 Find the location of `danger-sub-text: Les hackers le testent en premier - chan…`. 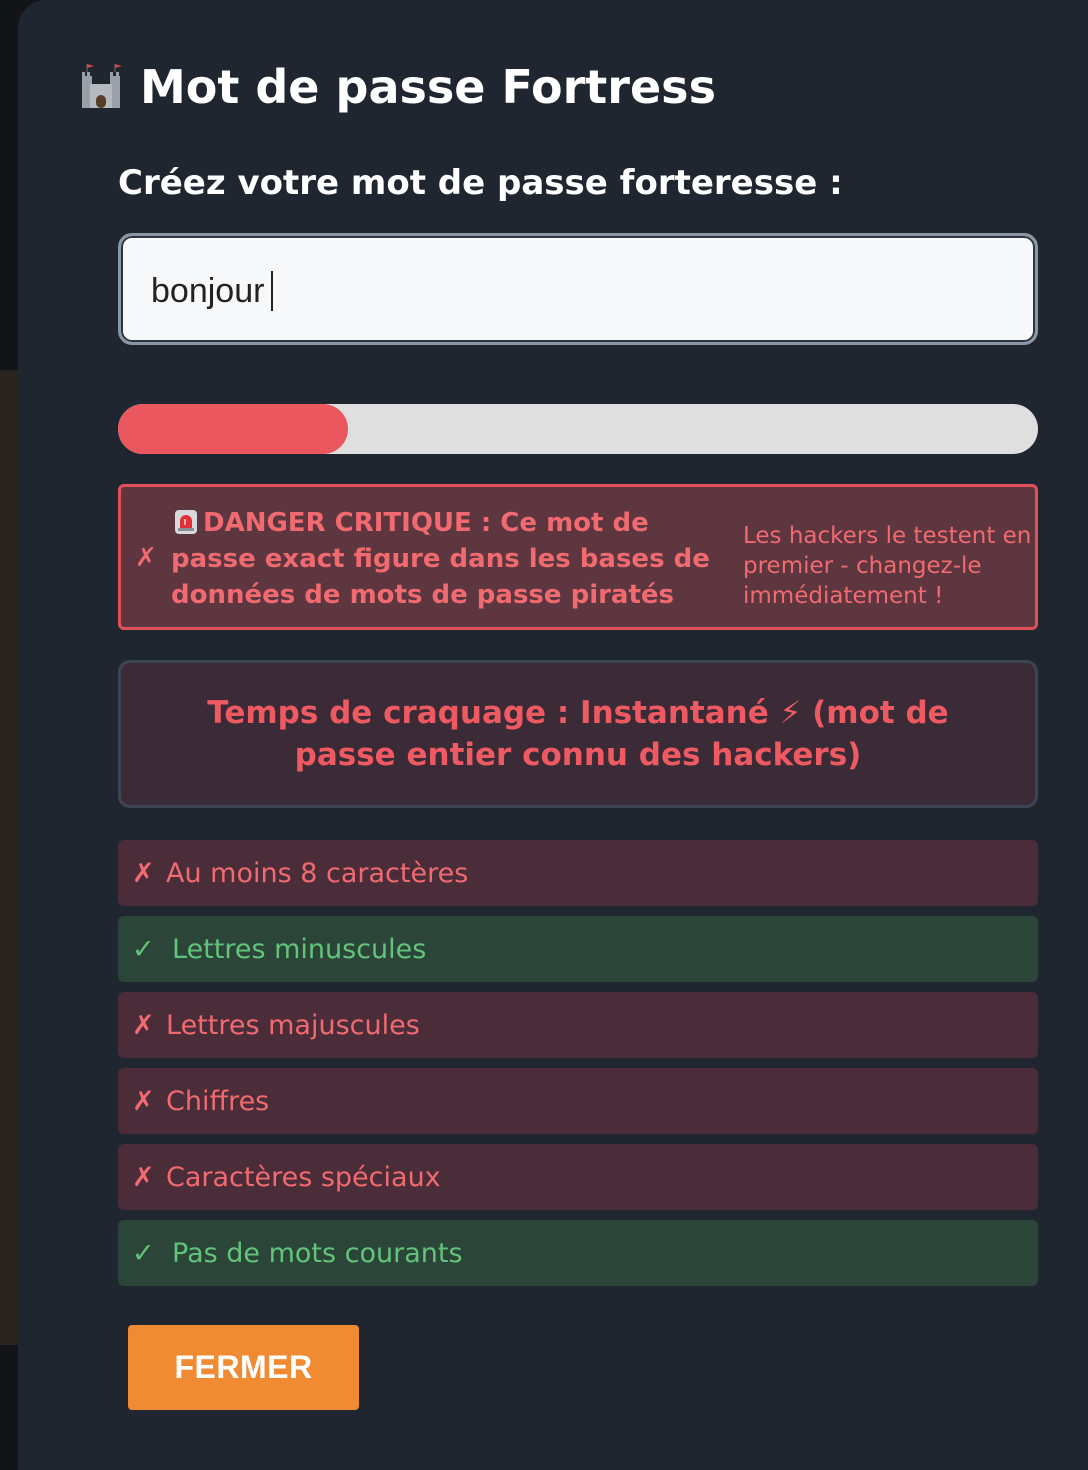

danger-sub-text: Les hackers le testent en premier - chan… is located at coordinates (887, 566).